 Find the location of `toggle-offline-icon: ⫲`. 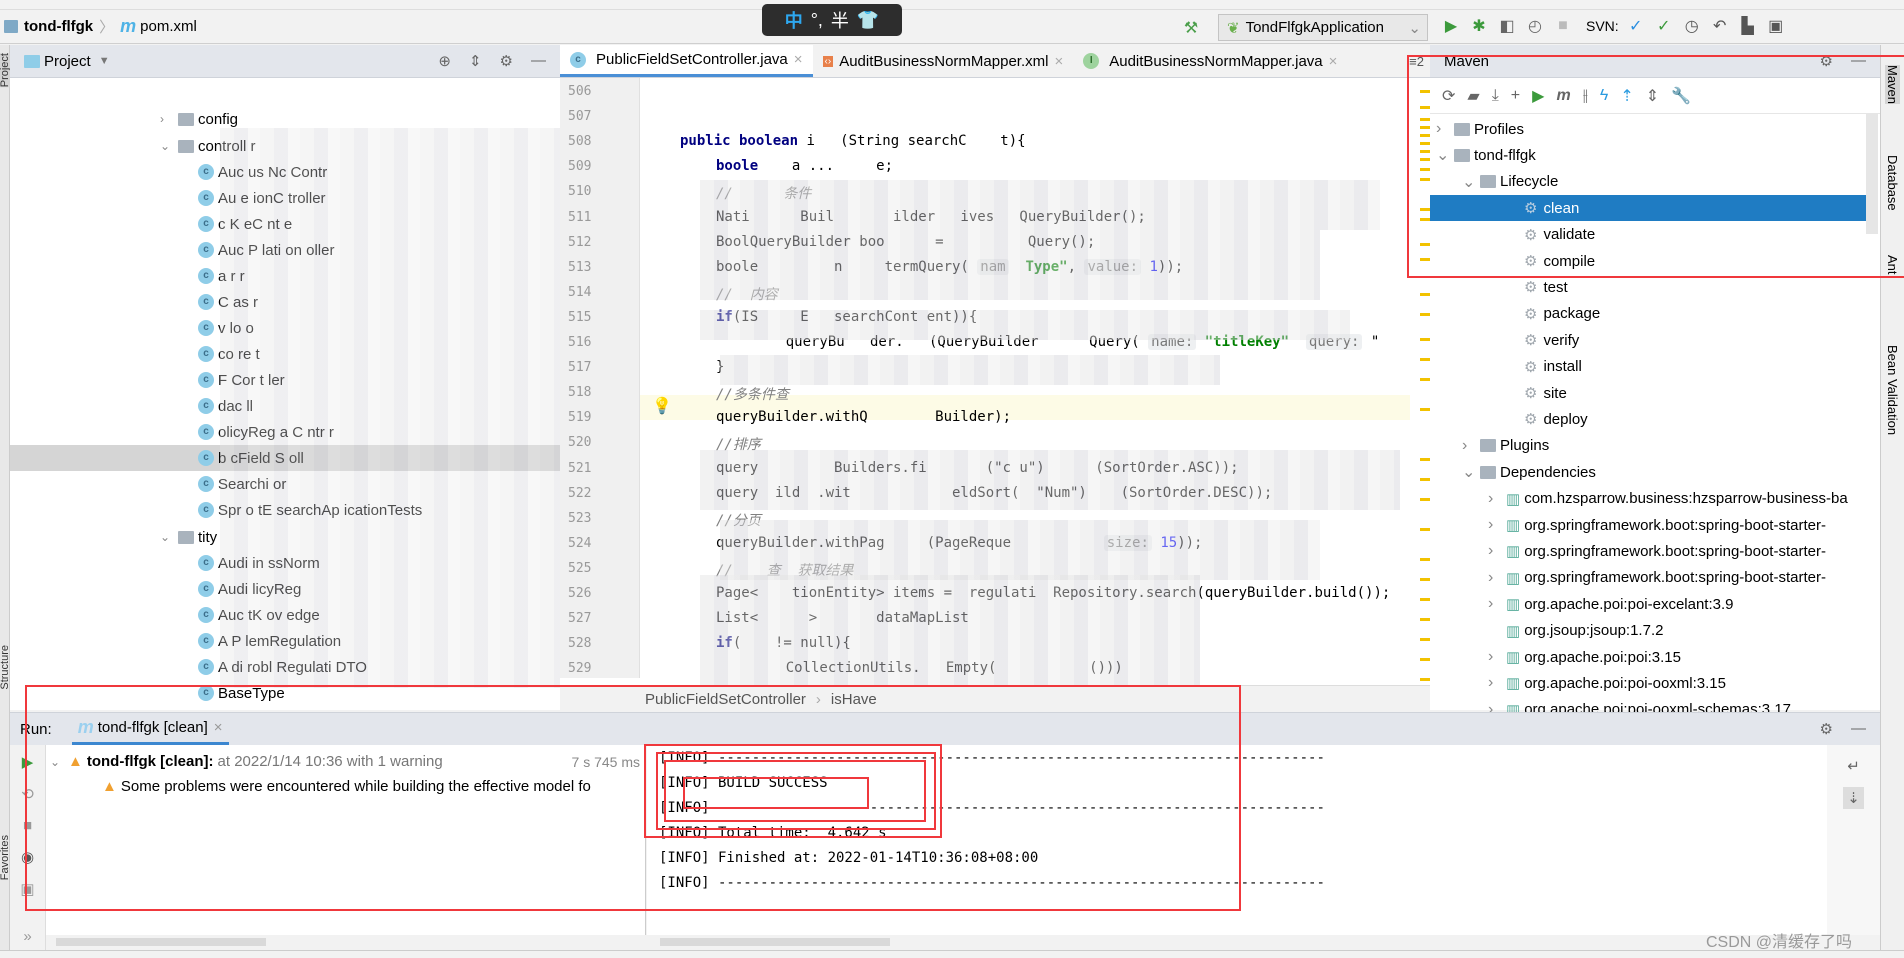

toggle-offline-icon: ⫲ is located at coordinates (1585, 96).